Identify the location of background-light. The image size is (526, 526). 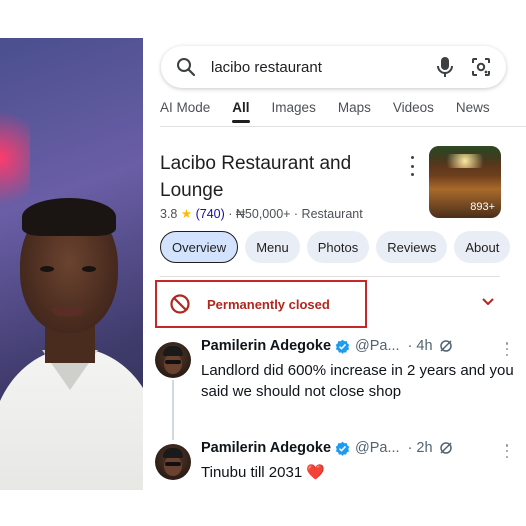
(15, 158).